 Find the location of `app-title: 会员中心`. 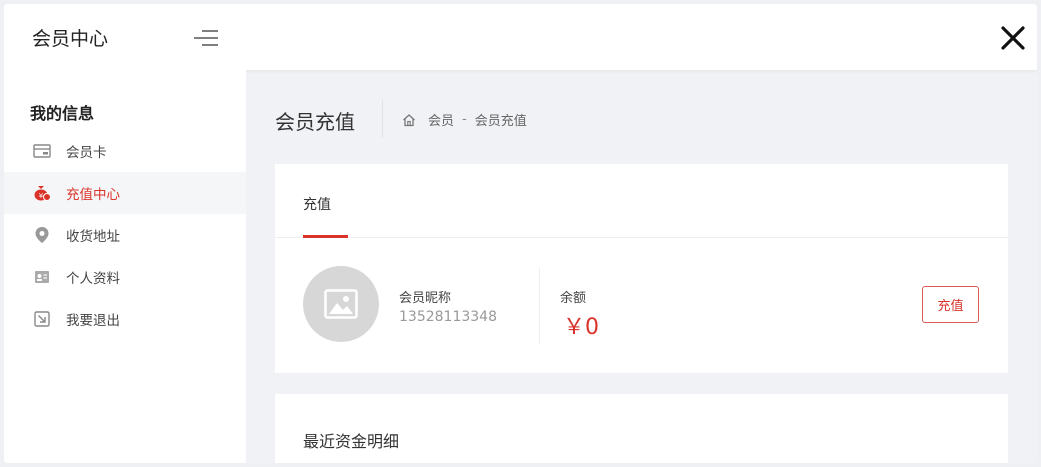

app-title: 会员中心 is located at coordinates (70, 39).